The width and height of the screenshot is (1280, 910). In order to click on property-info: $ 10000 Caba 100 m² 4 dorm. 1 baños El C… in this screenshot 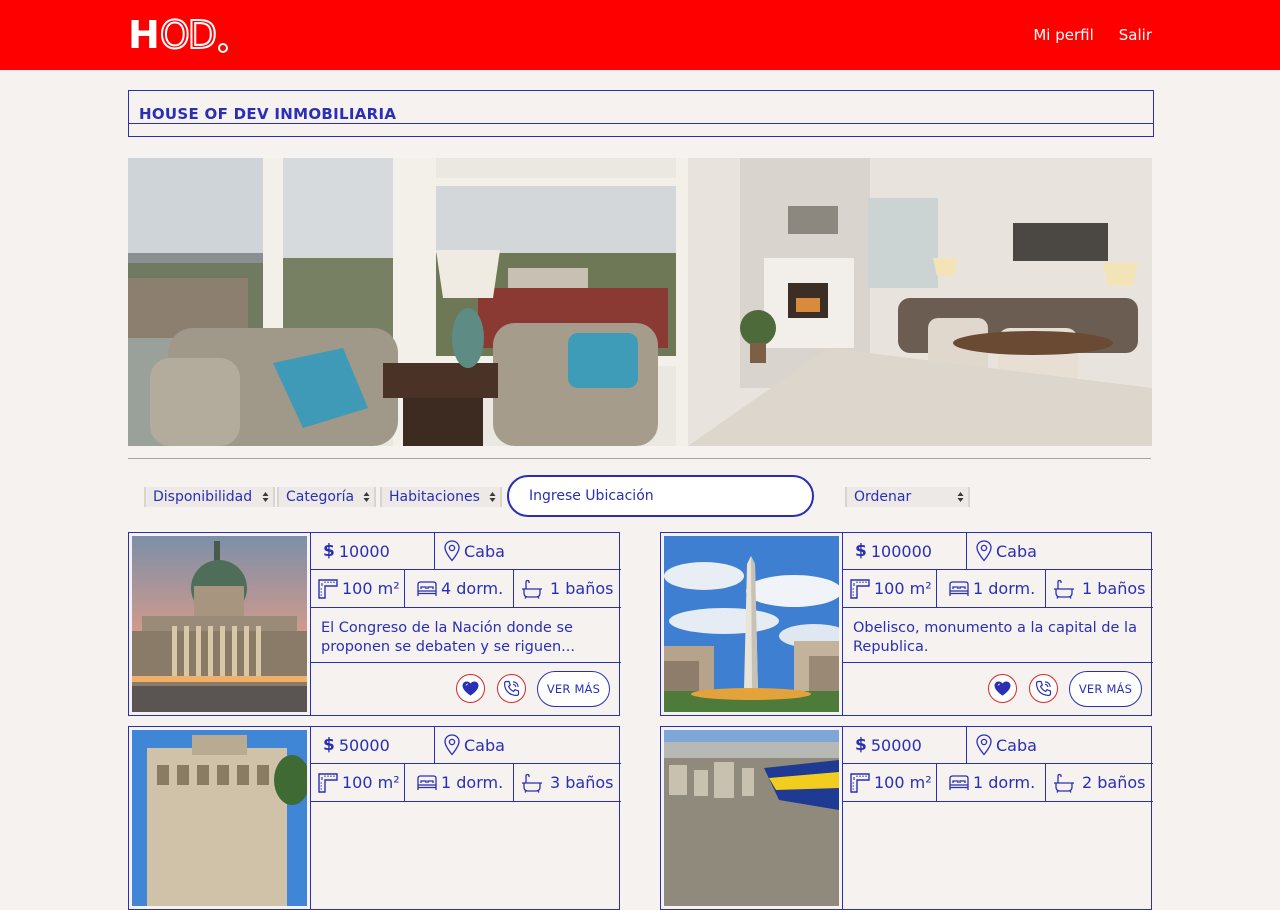, I will do `click(465, 624)`.